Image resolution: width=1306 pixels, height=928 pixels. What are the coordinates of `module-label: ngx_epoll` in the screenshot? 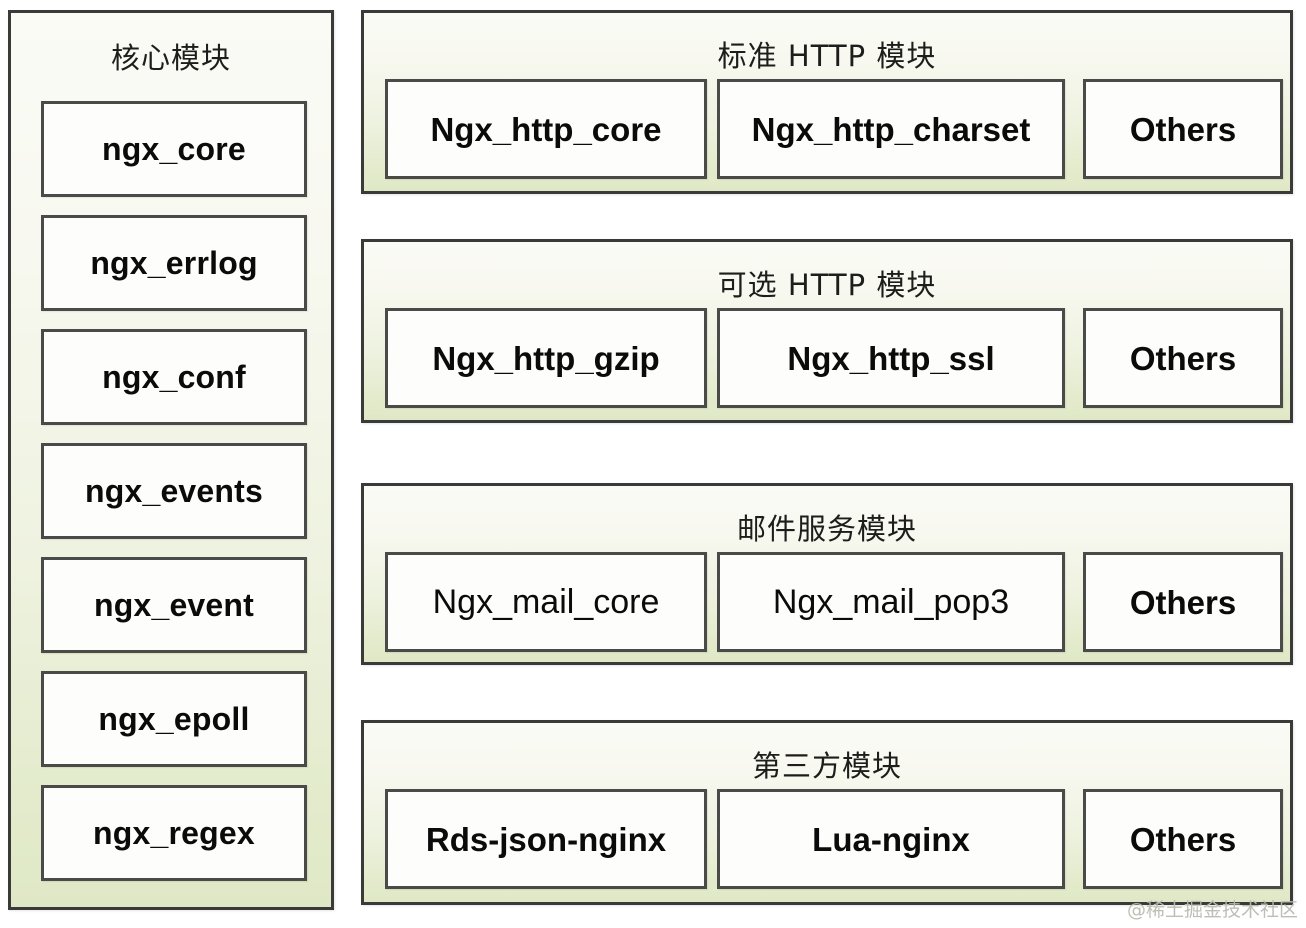 It's located at (174, 719).